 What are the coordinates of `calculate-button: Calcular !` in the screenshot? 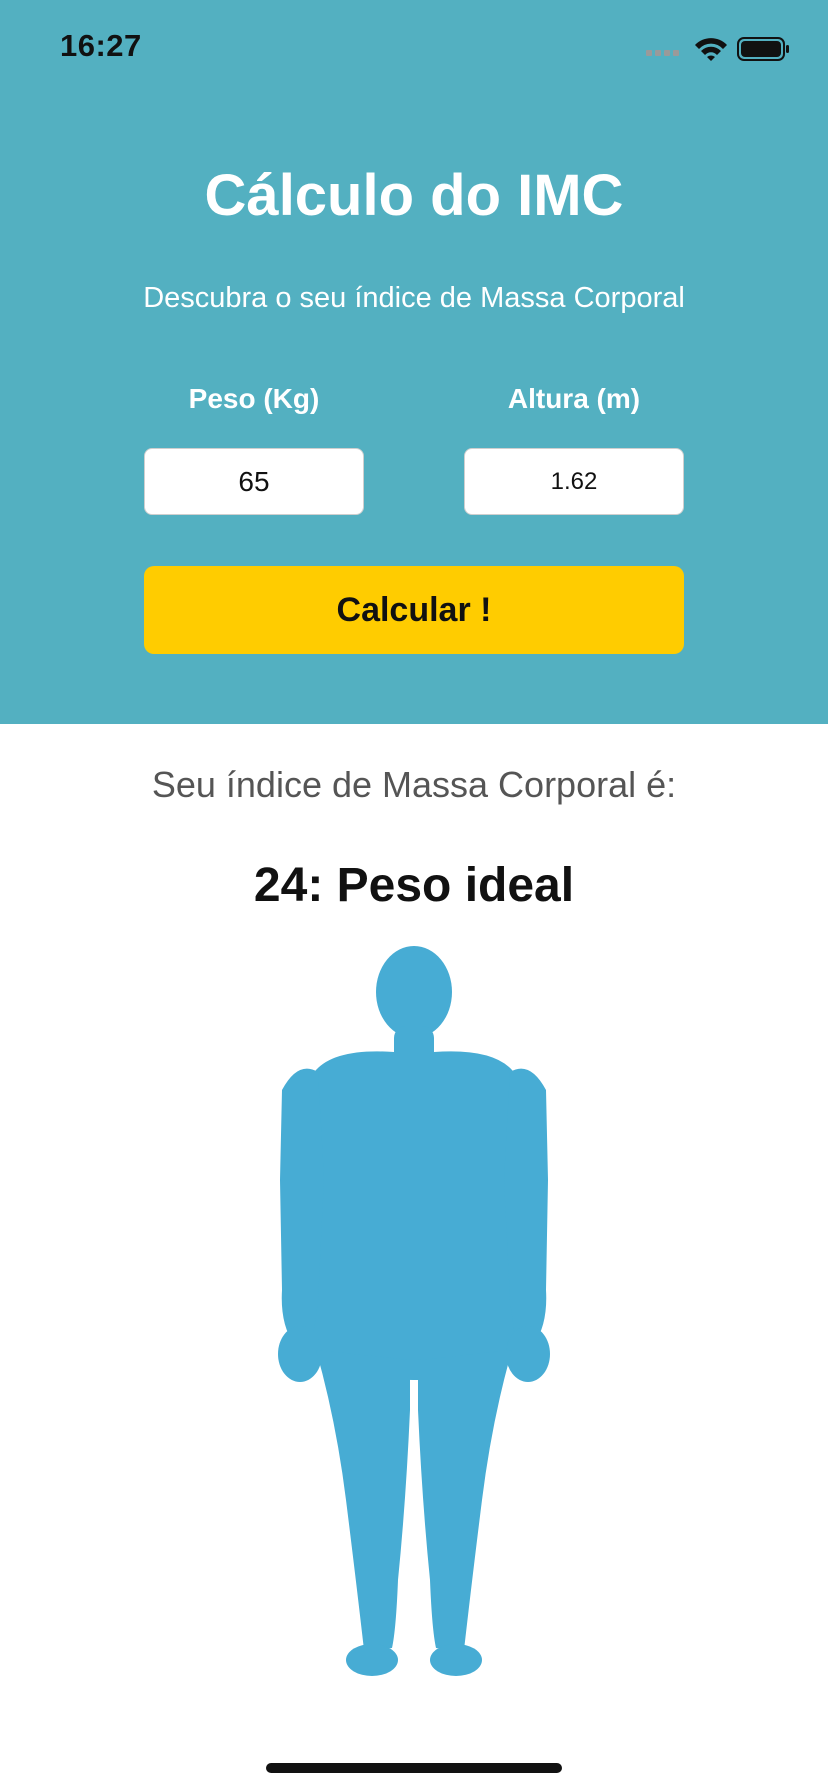 It's located at (414, 610).